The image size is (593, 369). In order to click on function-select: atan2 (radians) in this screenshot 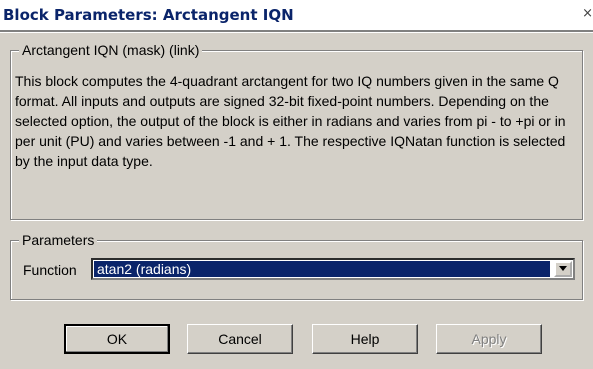, I will do `click(333, 269)`.